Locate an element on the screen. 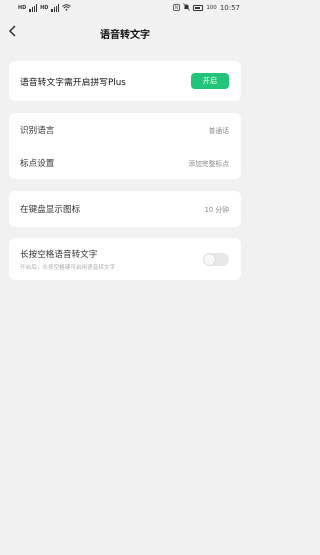 The width and height of the screenshot is (320, 555). mute-bell-icon is located at coordinates (187, 8).